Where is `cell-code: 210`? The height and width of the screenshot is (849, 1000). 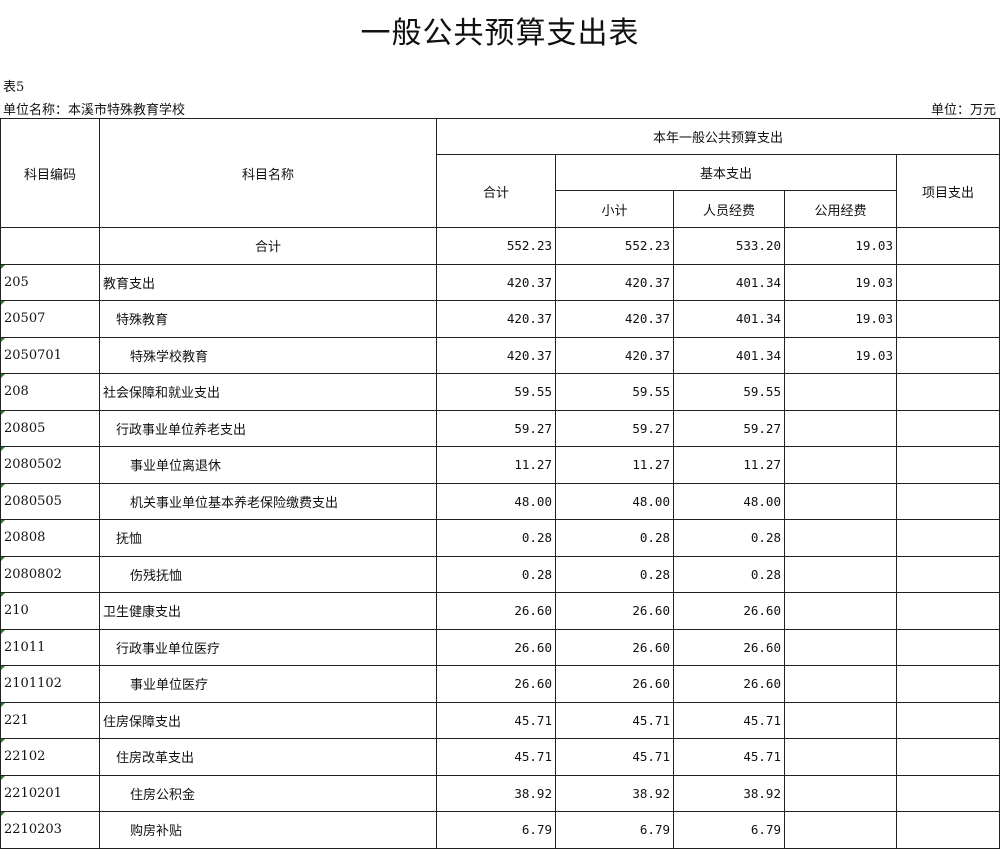 cell-code: 210 is located at coordinates (50, 611).